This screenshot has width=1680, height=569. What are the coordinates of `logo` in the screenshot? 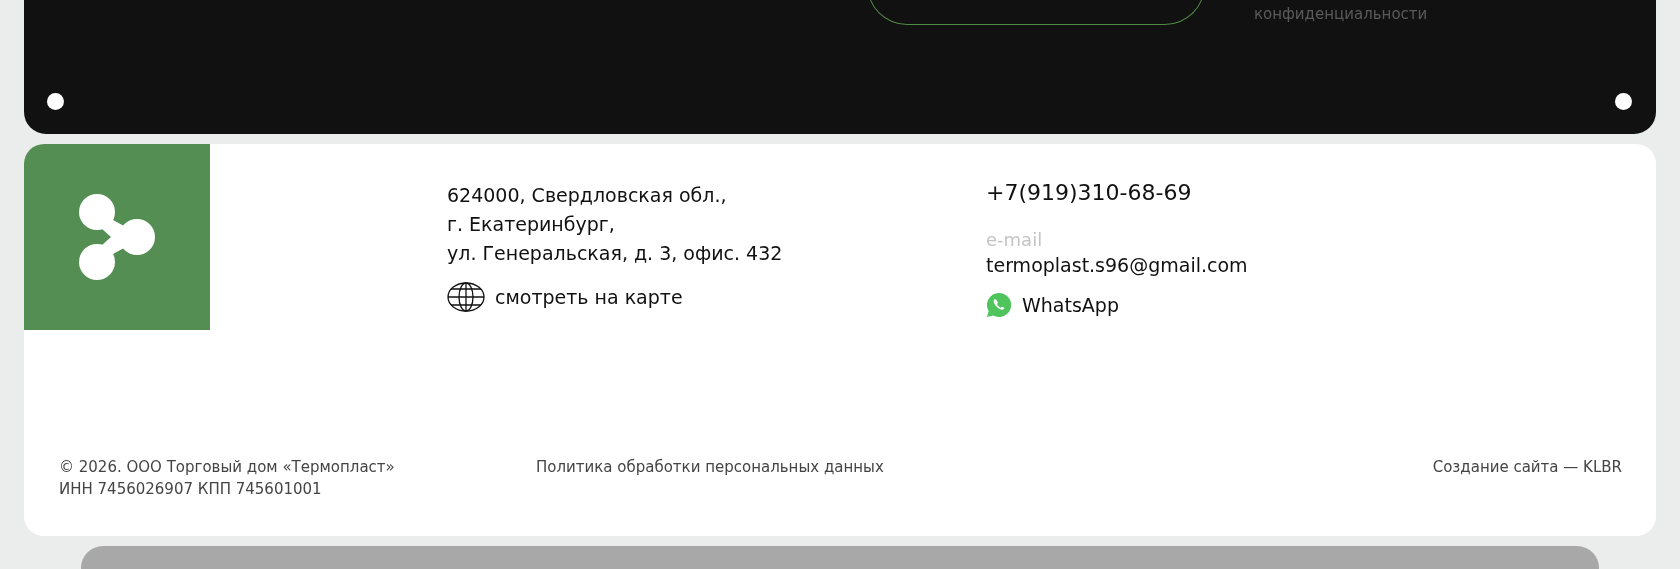 It's located at (117, 237).